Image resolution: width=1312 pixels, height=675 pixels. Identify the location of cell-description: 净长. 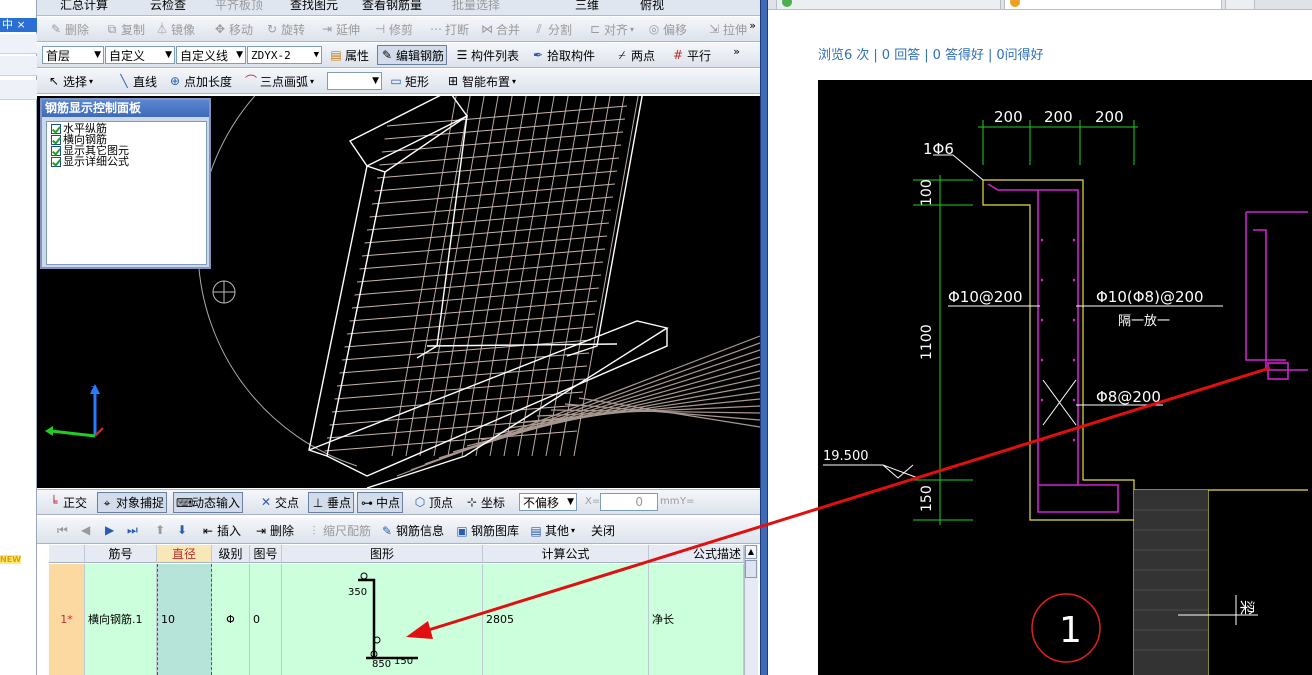
(696, 619).